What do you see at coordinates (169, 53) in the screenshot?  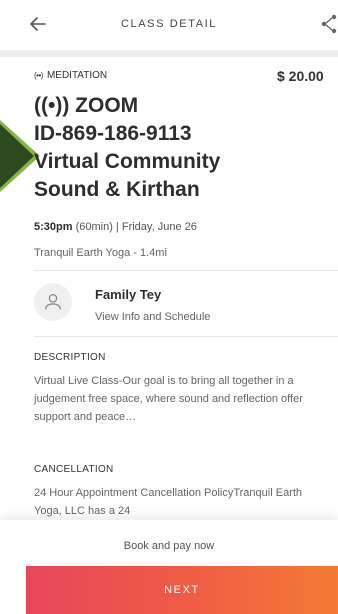 I see `header-divider` at bounding box center [169, 53].